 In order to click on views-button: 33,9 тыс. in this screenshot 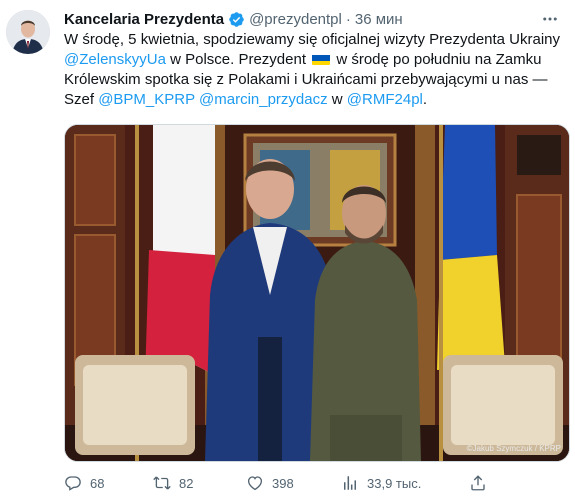, I will do `click(381, 483)`.